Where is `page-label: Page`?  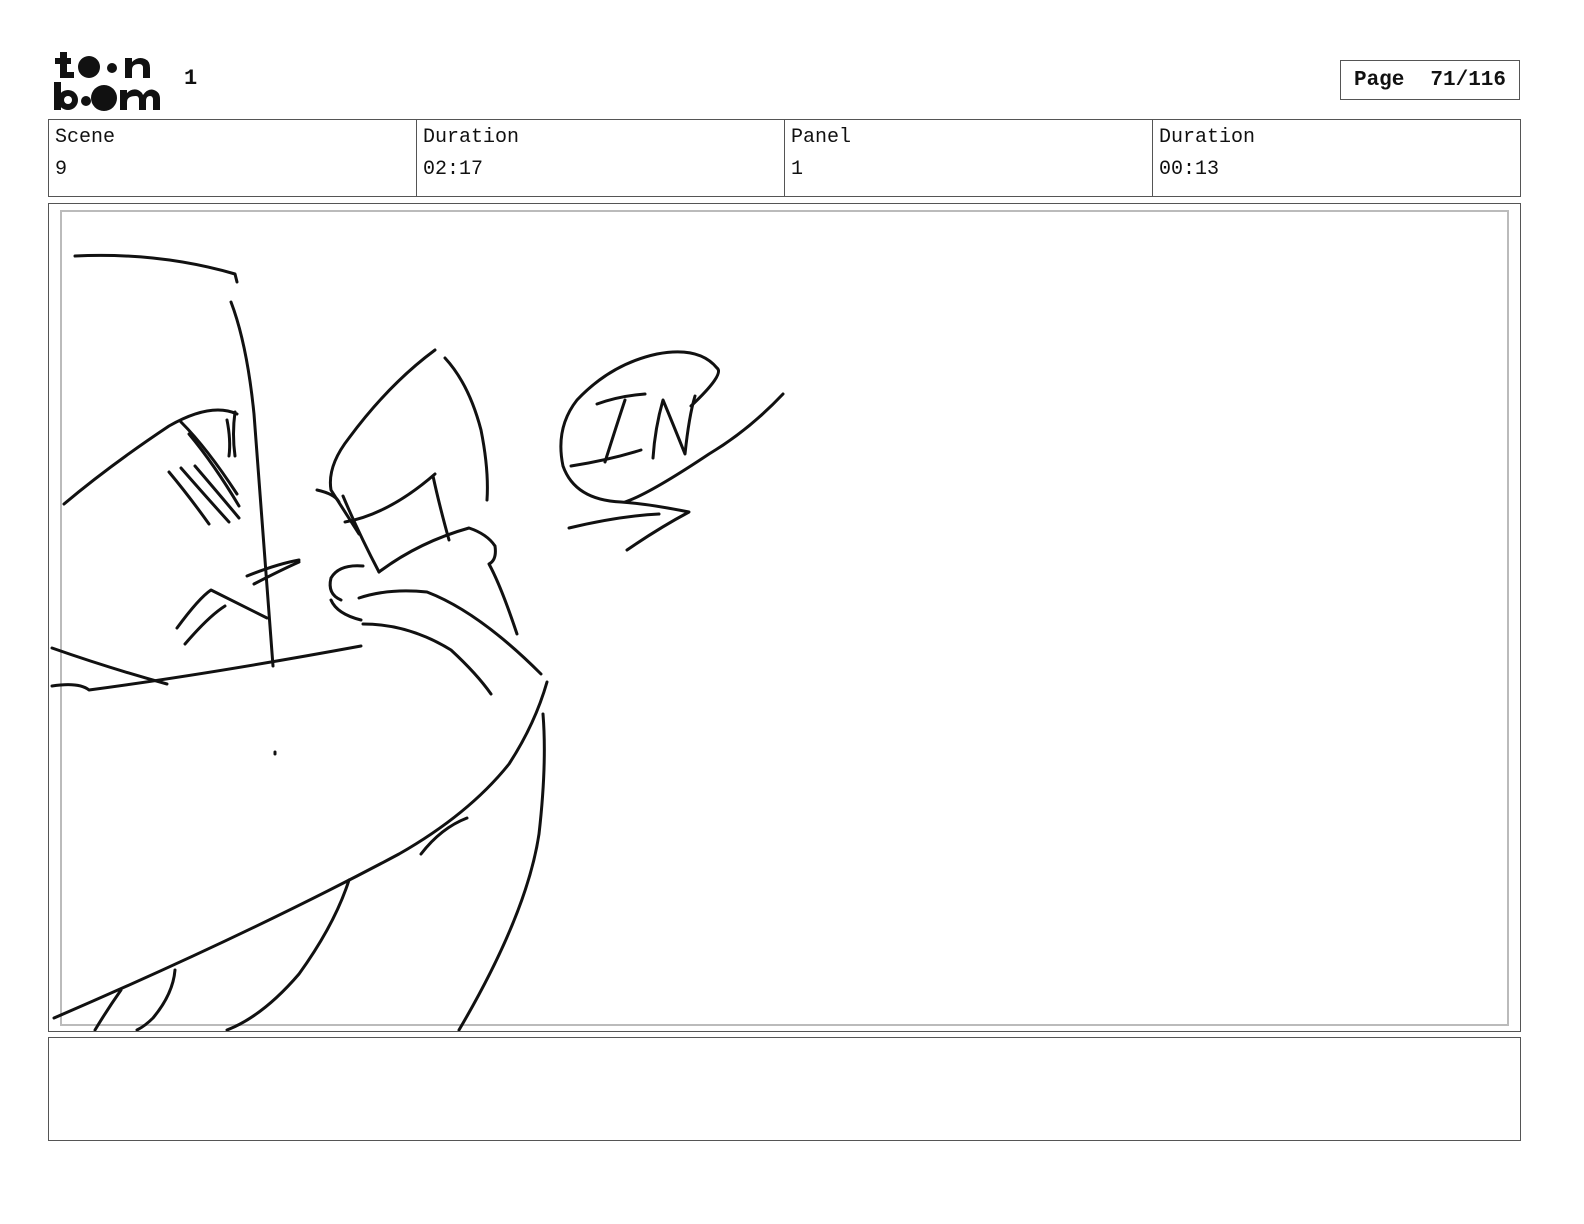
page-label: Page is located at coordinates (1379, 80).